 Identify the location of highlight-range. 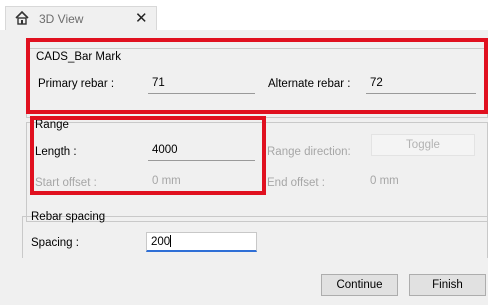
(148, 155).